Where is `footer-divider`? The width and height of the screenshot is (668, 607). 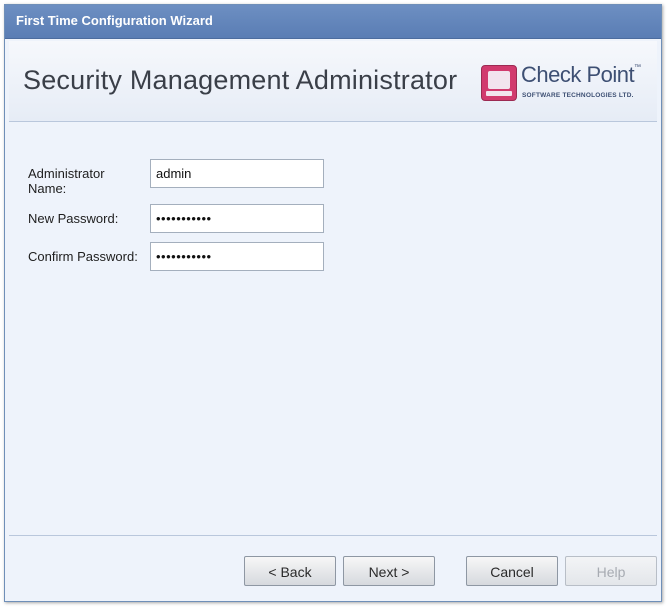
footer-divider is located at coordinates (333, 535).